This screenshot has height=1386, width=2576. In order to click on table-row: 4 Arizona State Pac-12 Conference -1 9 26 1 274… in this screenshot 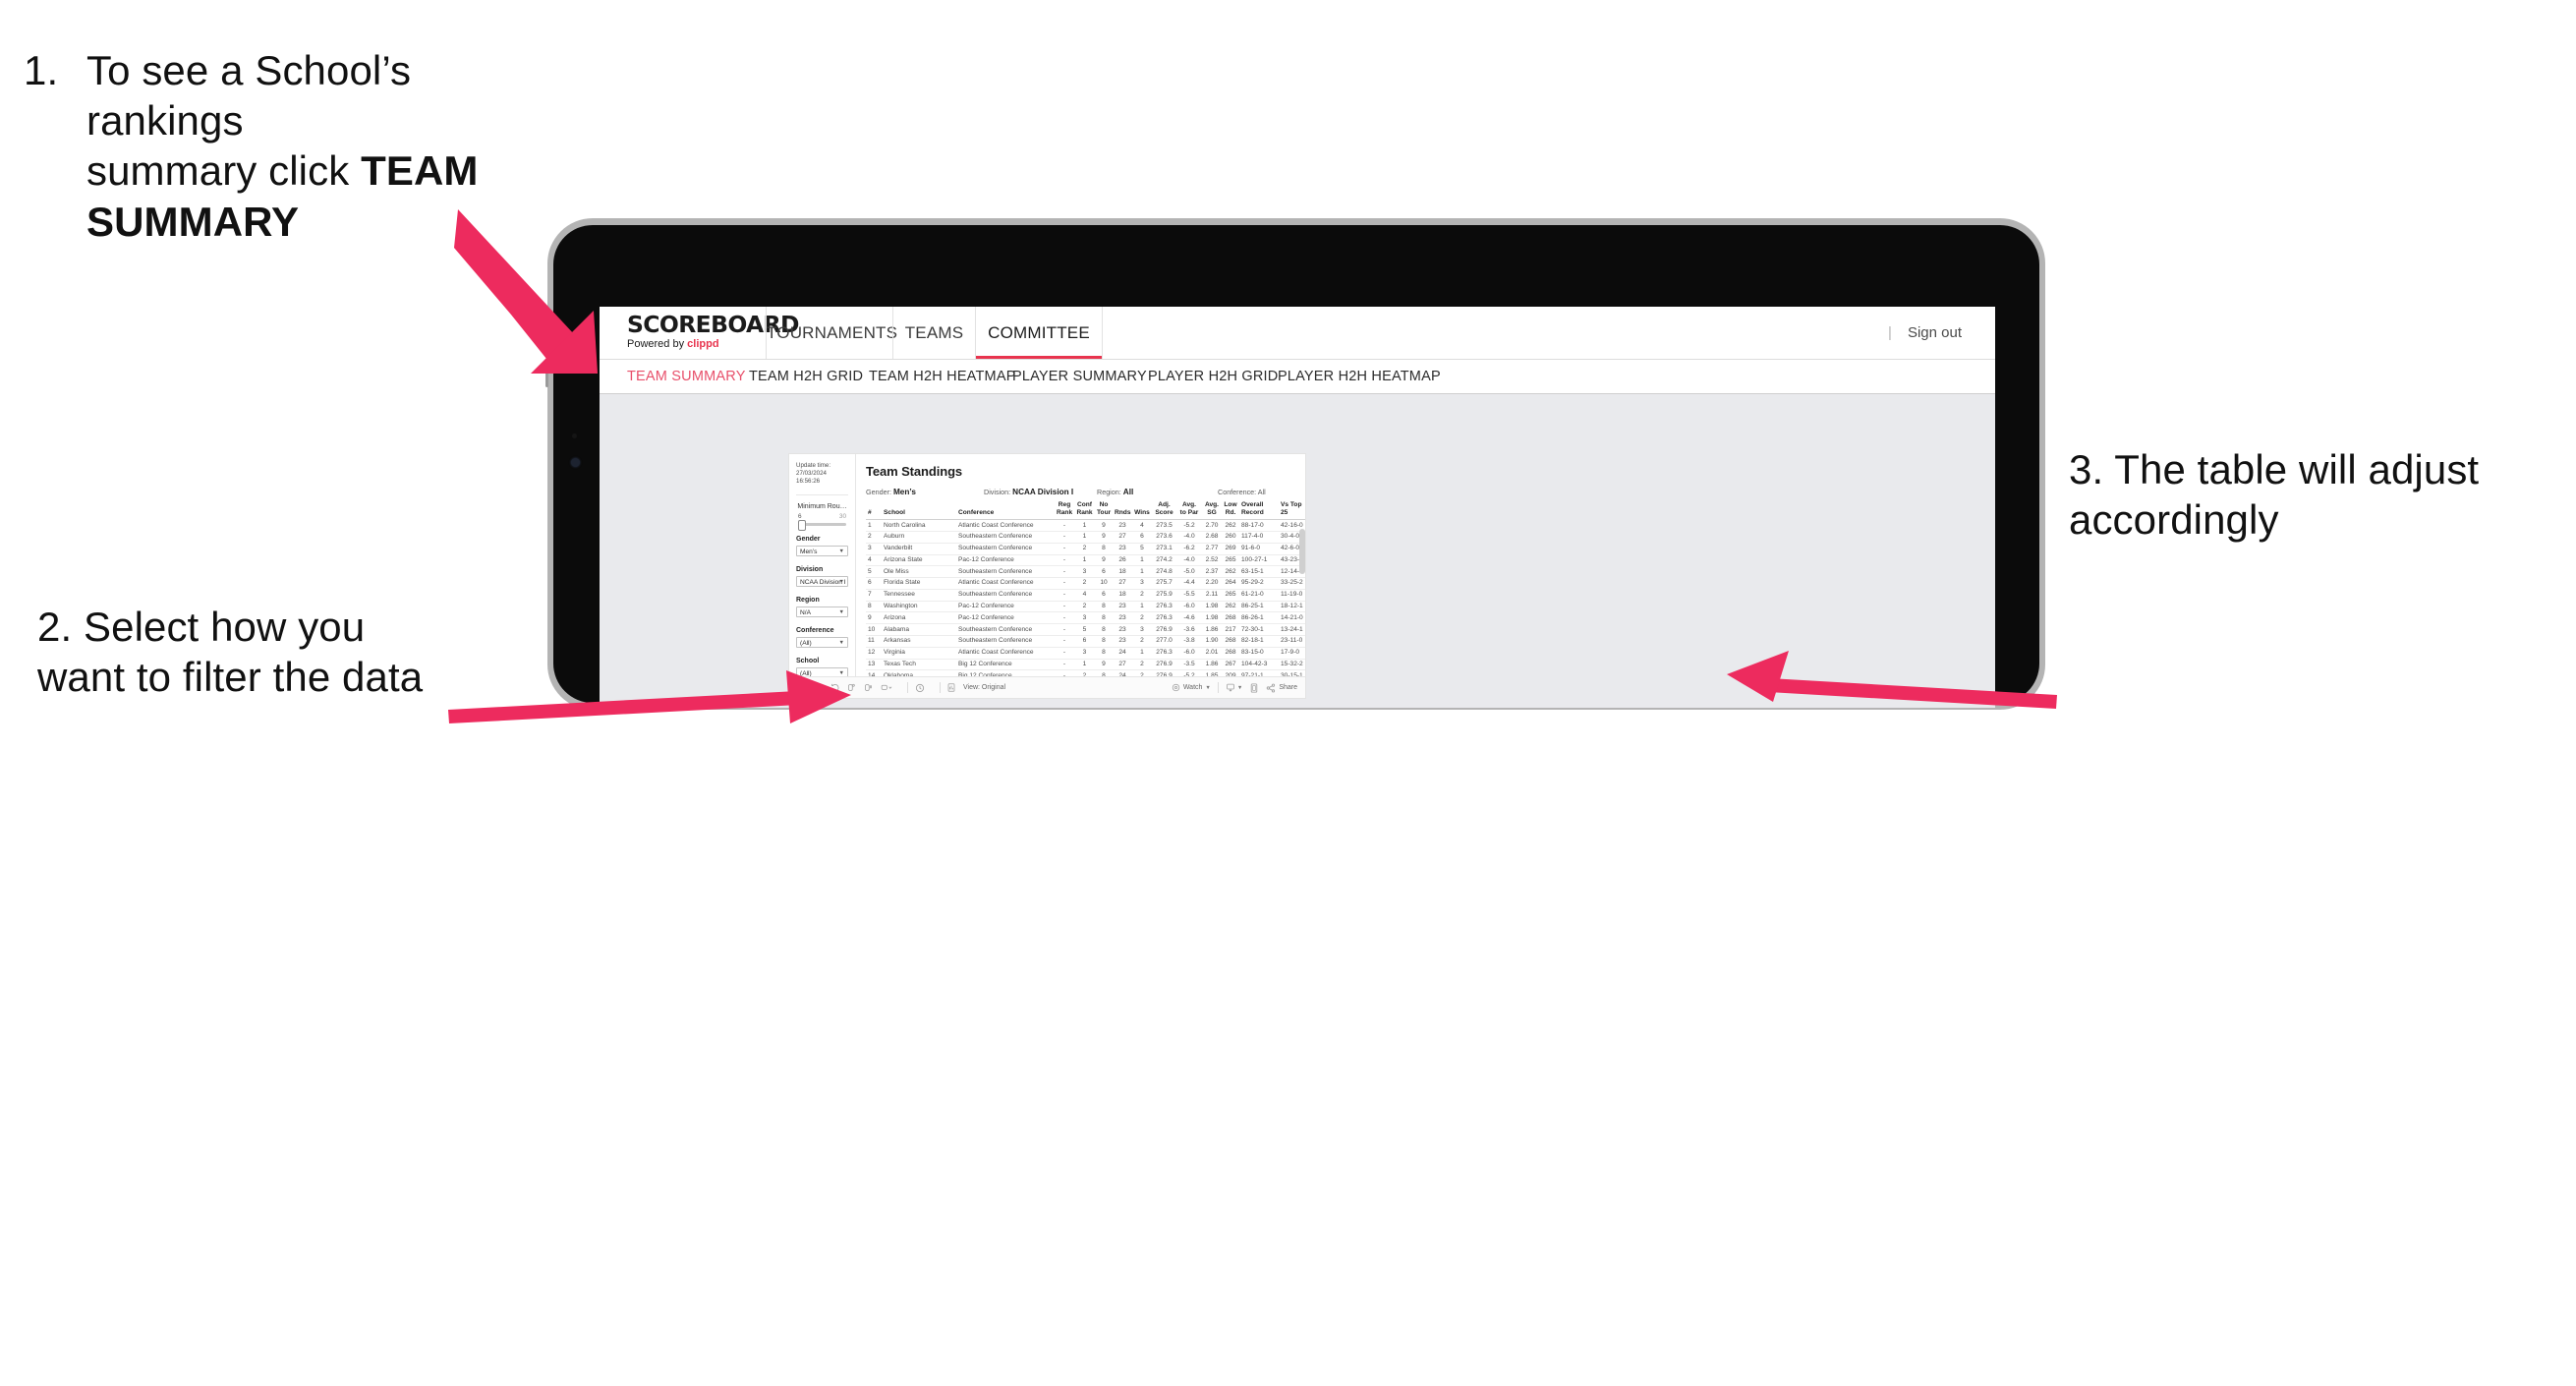, I will do `click(1085, 560)`.